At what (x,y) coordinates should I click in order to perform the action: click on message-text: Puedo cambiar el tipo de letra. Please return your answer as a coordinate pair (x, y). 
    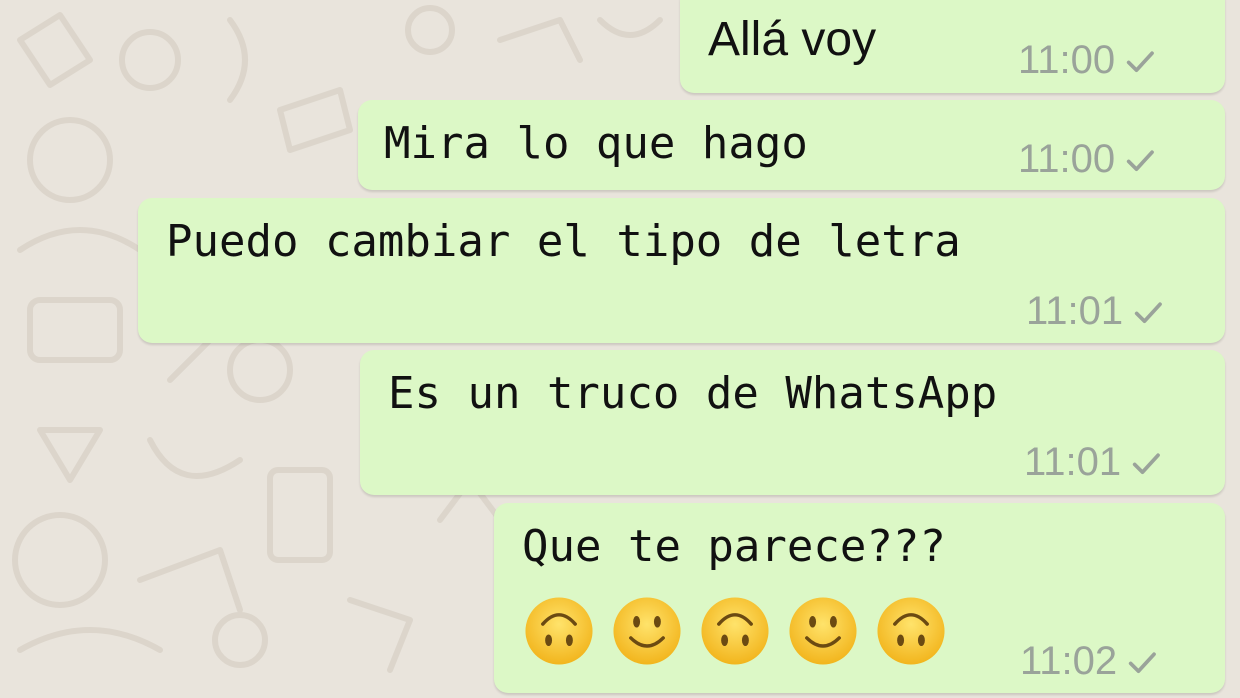
    Looking at the image, I should click on (563, 241).